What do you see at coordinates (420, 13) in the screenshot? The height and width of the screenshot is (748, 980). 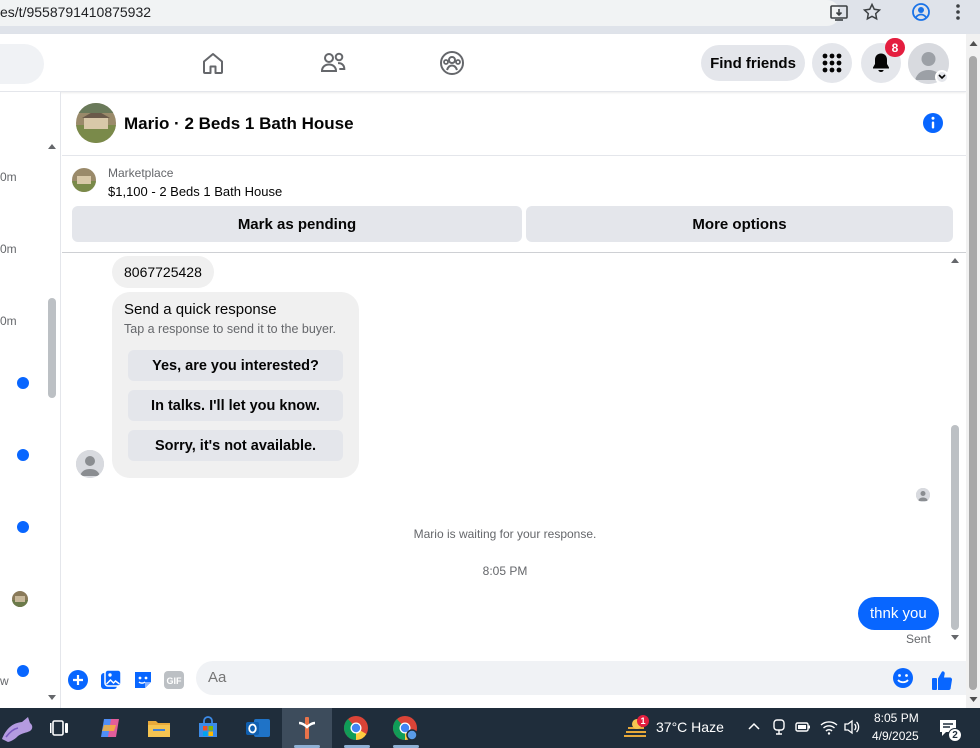 I see `address-bar: es/t/9558791410875932` at bounding box center [420, 13].